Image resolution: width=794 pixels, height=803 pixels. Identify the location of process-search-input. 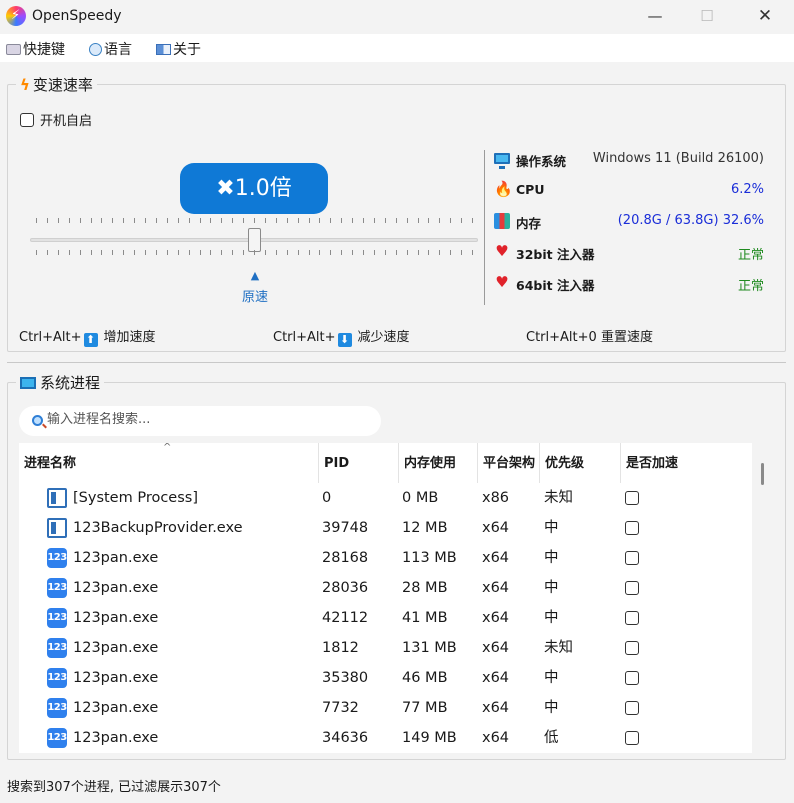
(207, 419).